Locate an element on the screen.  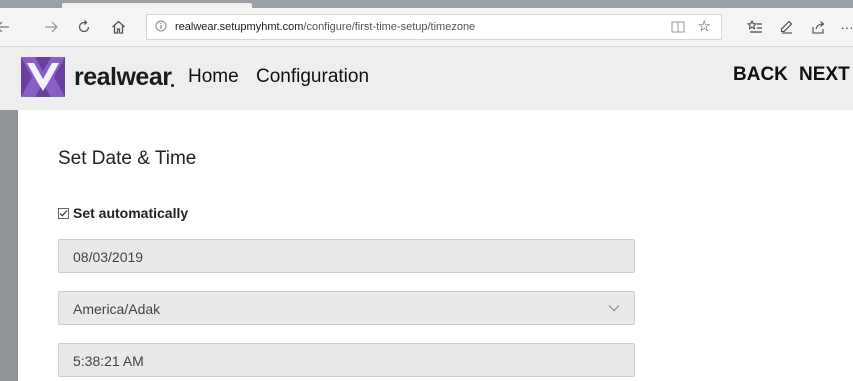
time-field: 5:38:21 AM is located at coordinates (346, 360).